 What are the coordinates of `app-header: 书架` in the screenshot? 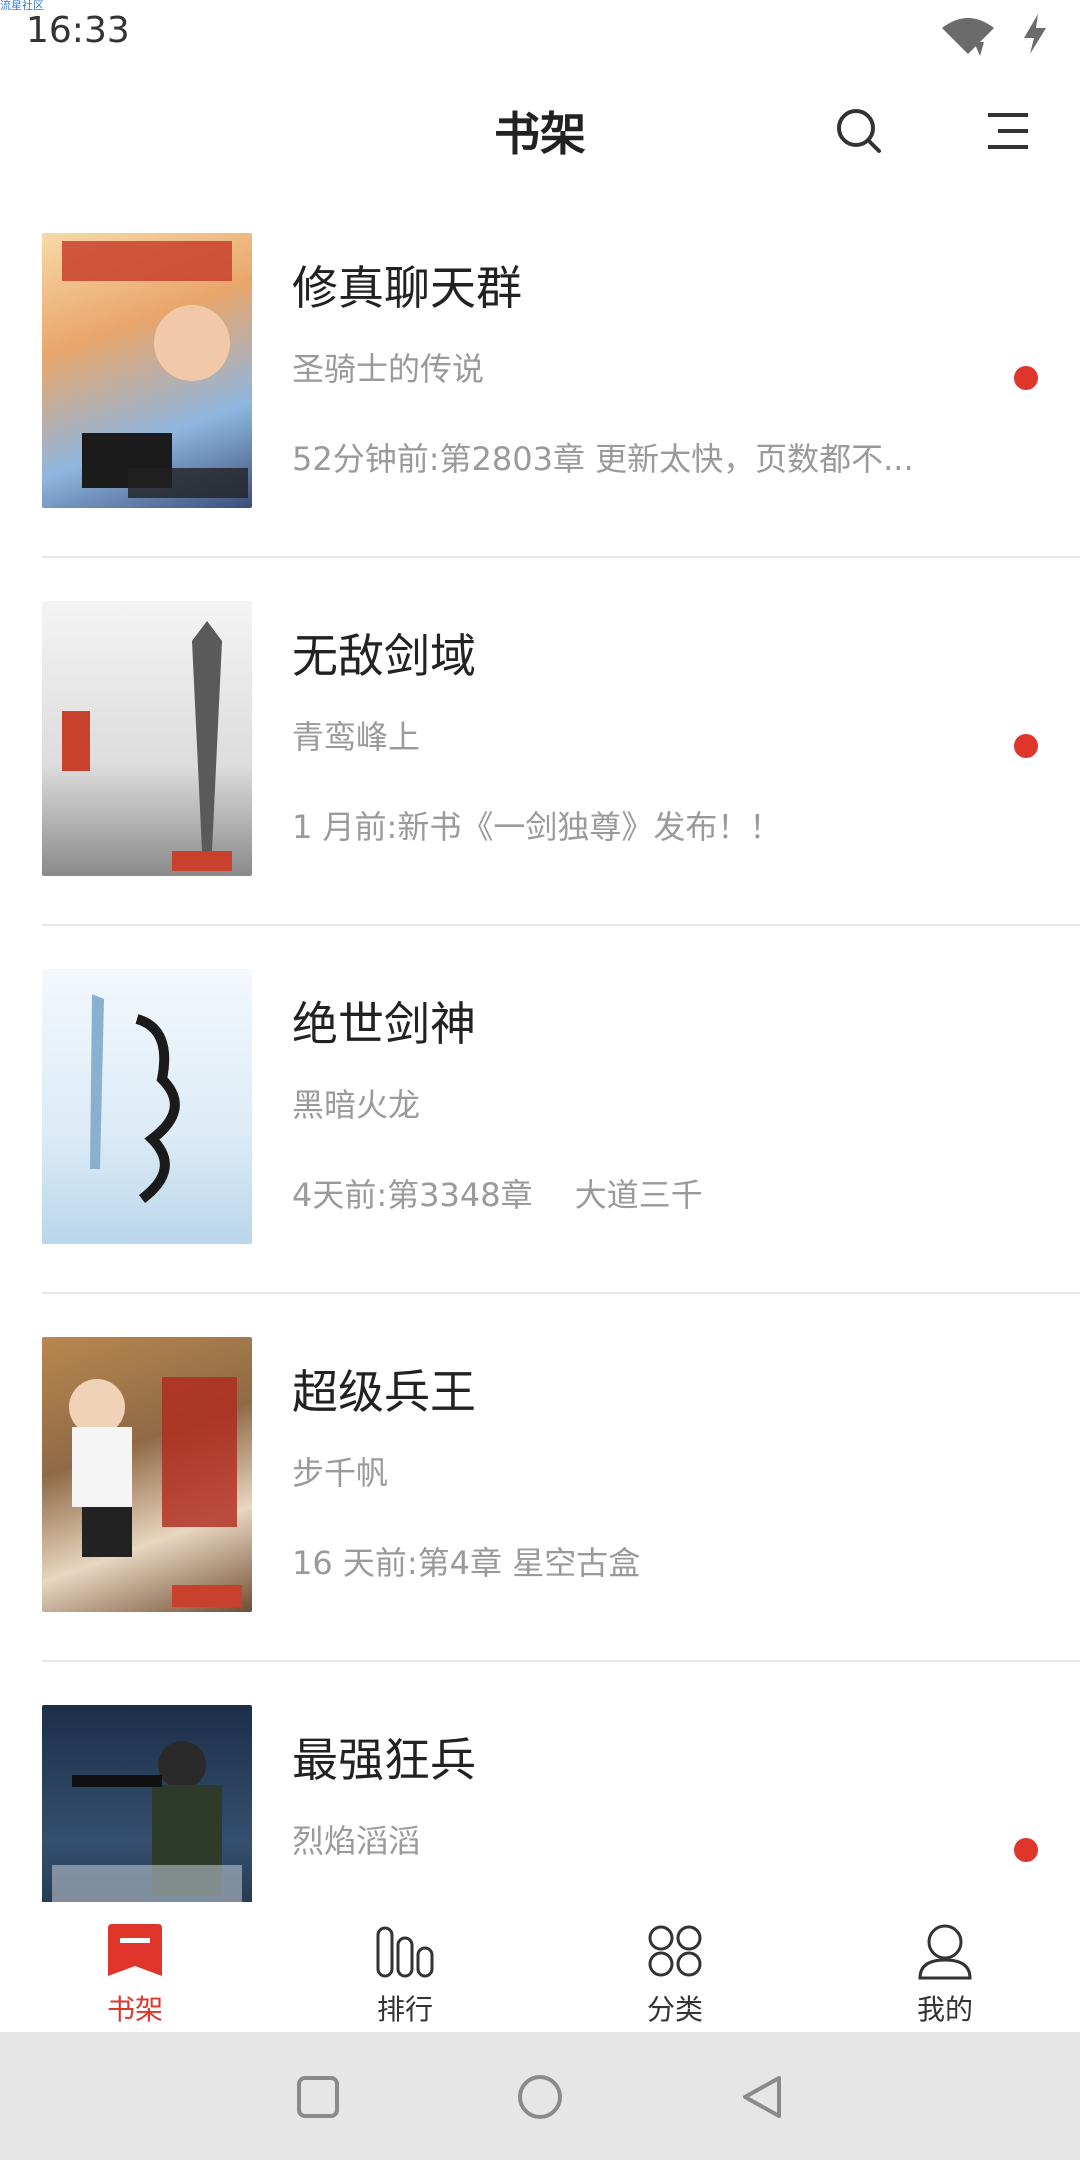 It's located at (540, 130).